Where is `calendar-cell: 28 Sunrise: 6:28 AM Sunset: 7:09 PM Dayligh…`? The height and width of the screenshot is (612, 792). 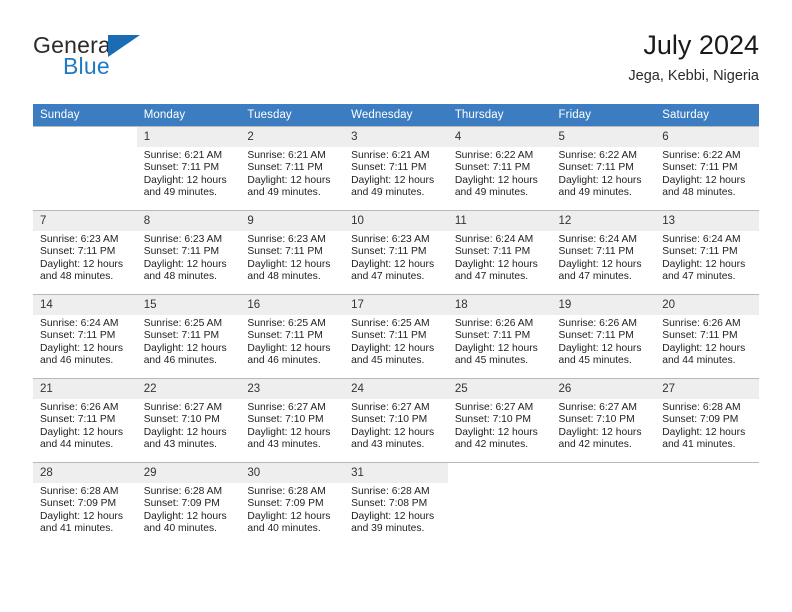 calendar-cell: 28 Sunrise: 6:28 AM Sunset: 7:09 PM Dayligh… is located at coordinates (85, 504).